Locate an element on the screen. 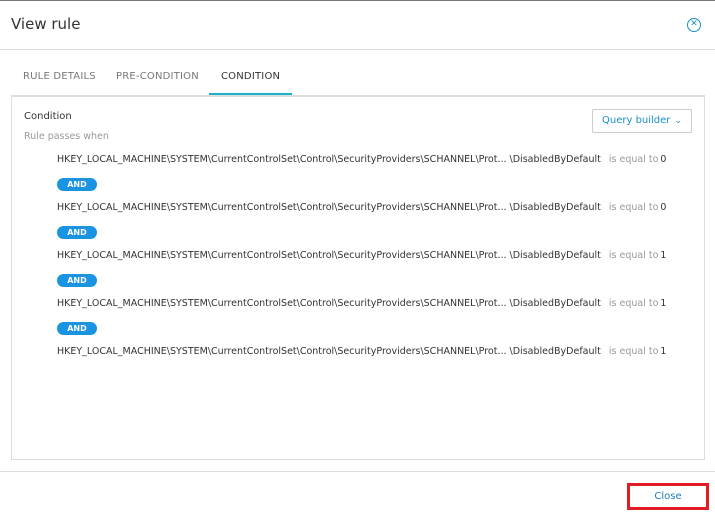 The height and width of the screenshot is (520, 715). top-border is located at coordinates (357, 0).